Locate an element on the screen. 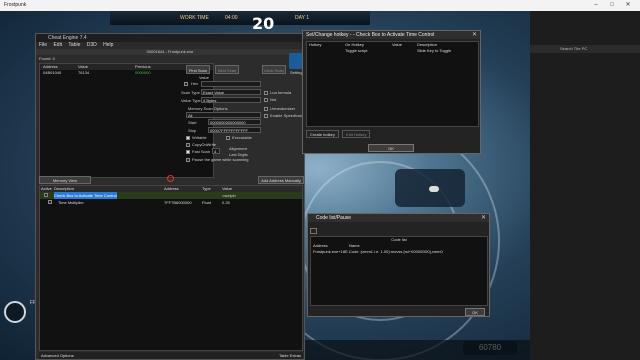 This screenshot has height=360, width=640. row-description: Check Box to Activate Time Control is located at coordinates (85, 195).